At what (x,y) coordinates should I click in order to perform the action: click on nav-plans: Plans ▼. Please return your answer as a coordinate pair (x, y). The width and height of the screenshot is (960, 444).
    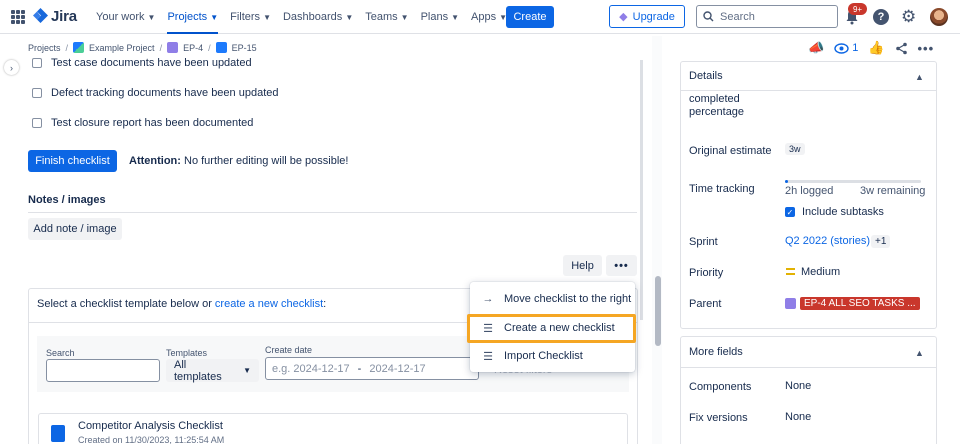
    Looking at the image, I should click on (440, 17).